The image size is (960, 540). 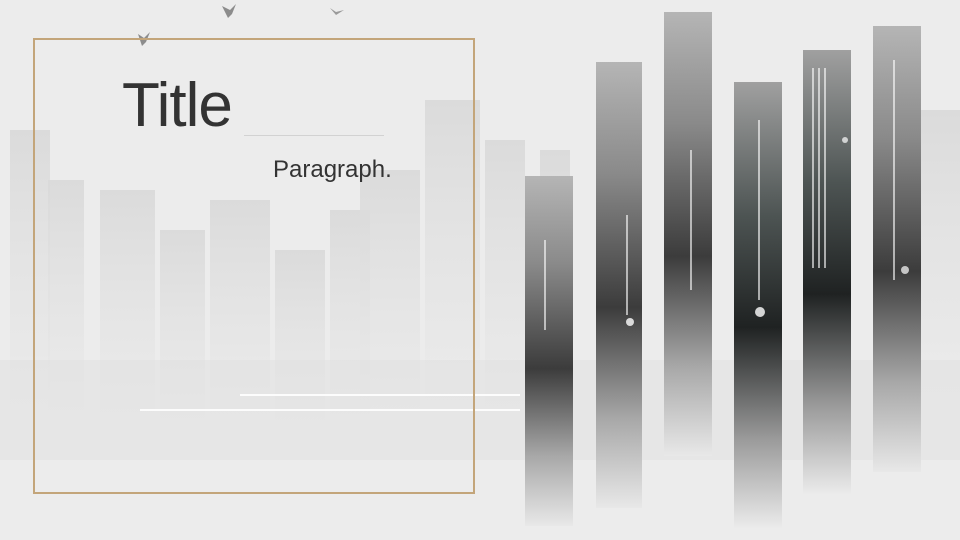 I want to click on slide-title: Title, so click(x=177, y=105).